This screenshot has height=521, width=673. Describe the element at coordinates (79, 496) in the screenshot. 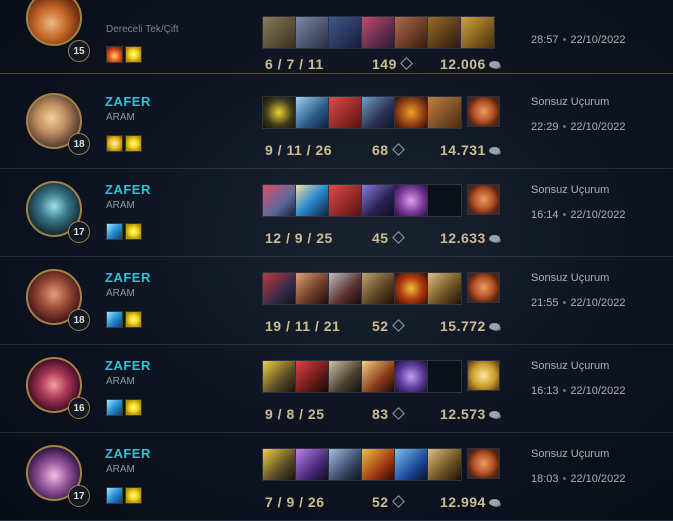

I see `champion-level-badge: 17` at that location.